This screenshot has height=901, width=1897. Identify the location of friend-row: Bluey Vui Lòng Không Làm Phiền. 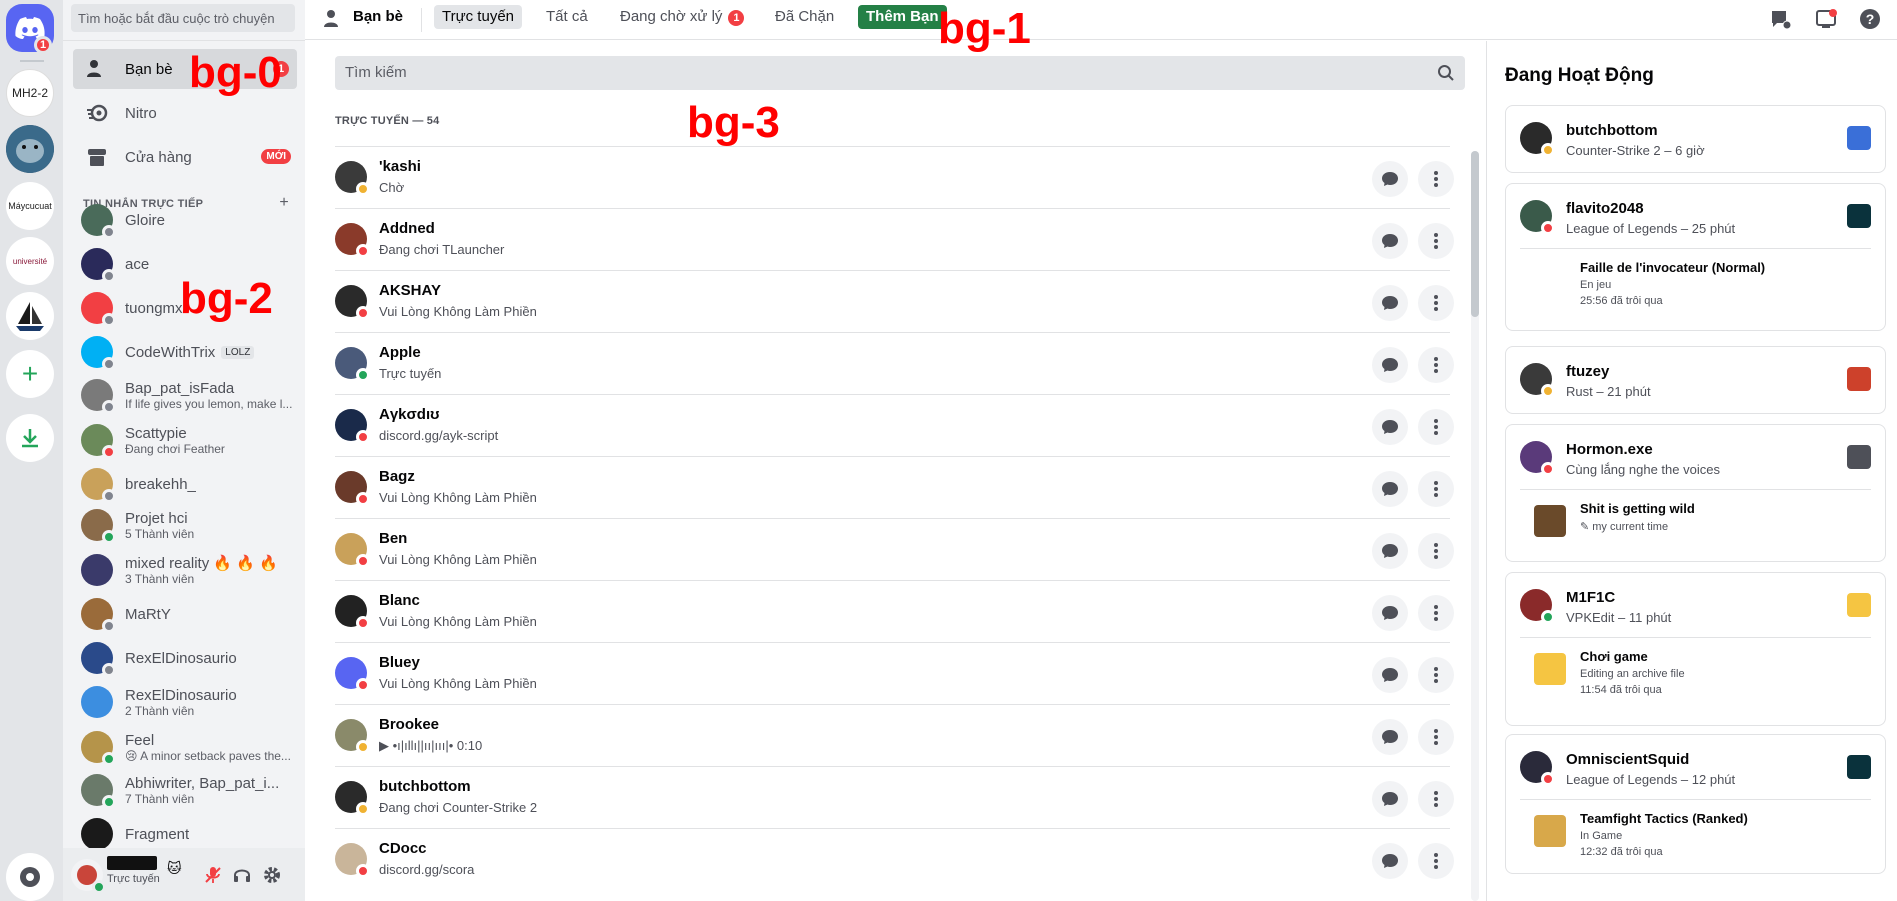
(894, 673).